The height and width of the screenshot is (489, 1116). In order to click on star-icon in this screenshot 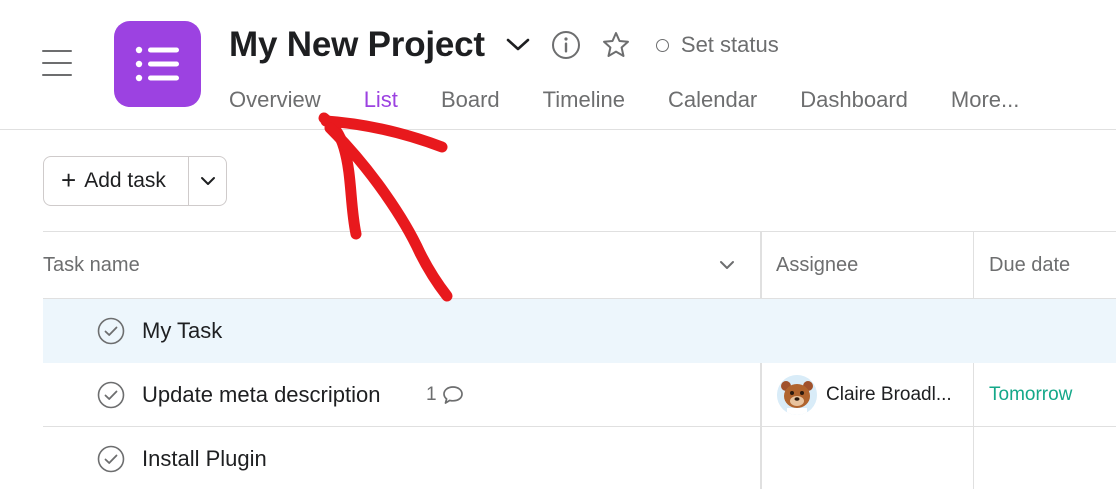, I will do `click(616, 45)`.